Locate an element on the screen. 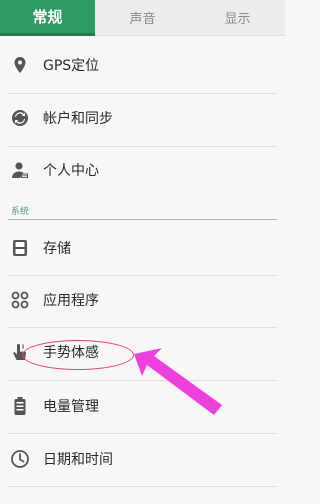 The image size is (320, 504). section-header-system: 系统 is located at coordinates (20, 212).